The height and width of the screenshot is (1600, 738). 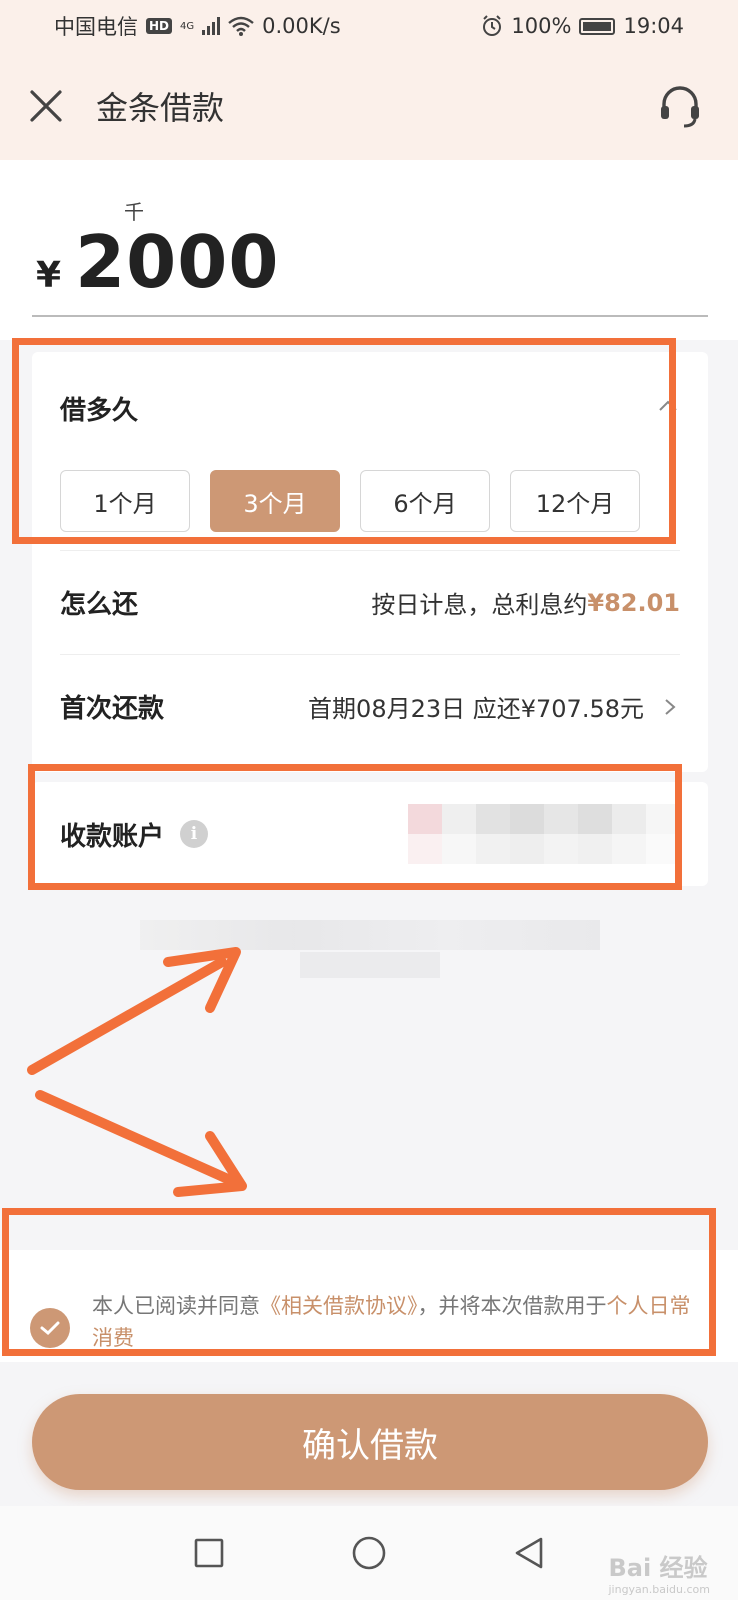 I want to click on duration-label: 借多久, so click(x=99, y=411).